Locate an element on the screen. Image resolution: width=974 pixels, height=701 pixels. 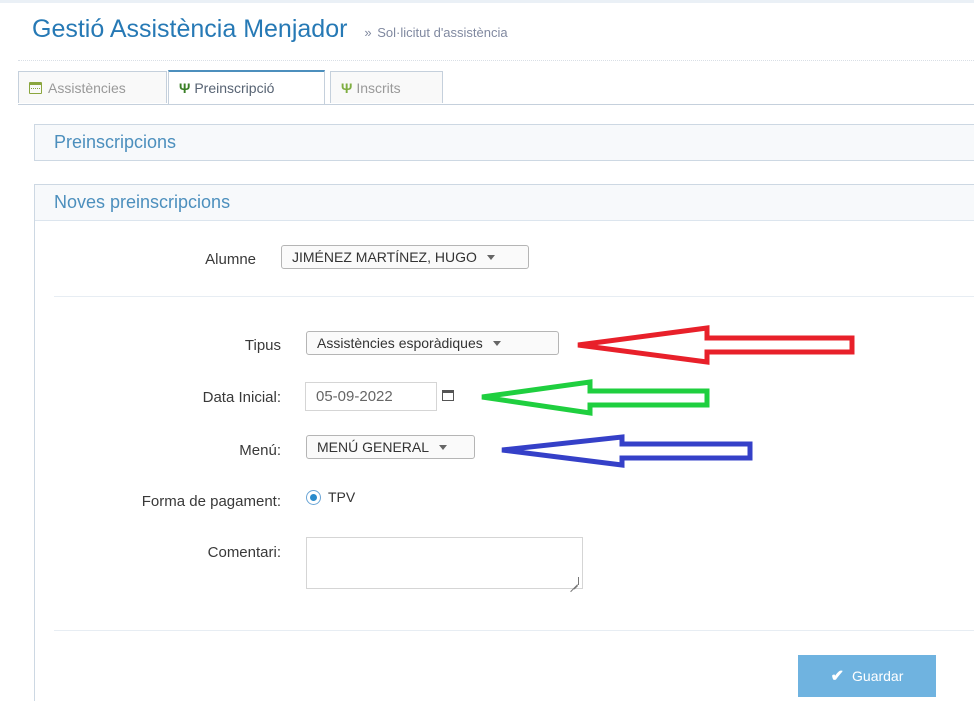
red-arrow is located at coordinates (716, 345).